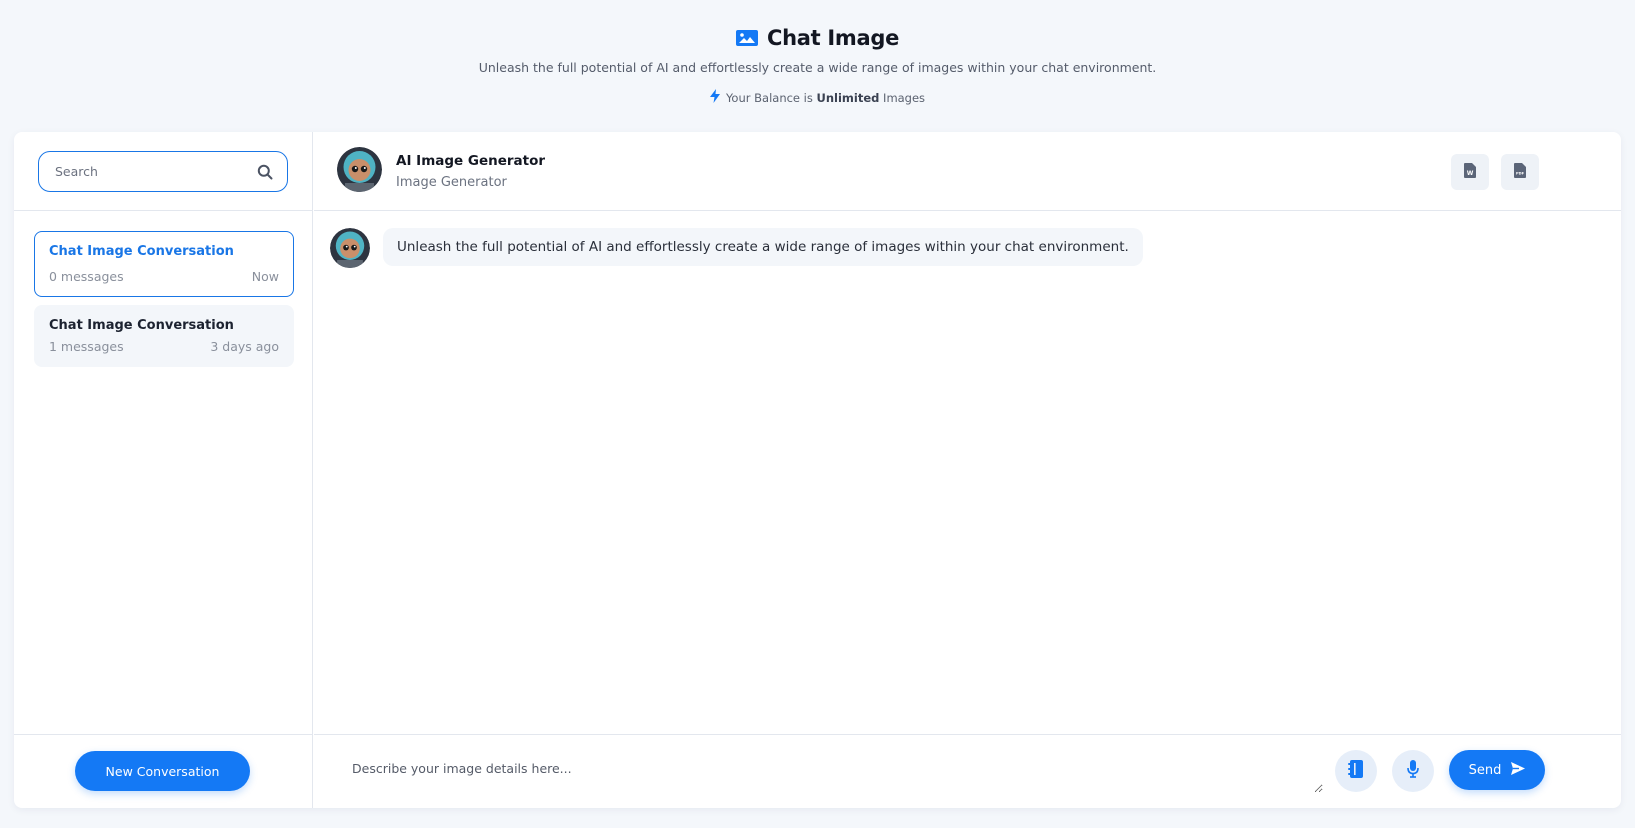 The image size is (1635, 828). I want to click on svg-text: PDF, so click(1520, 173).